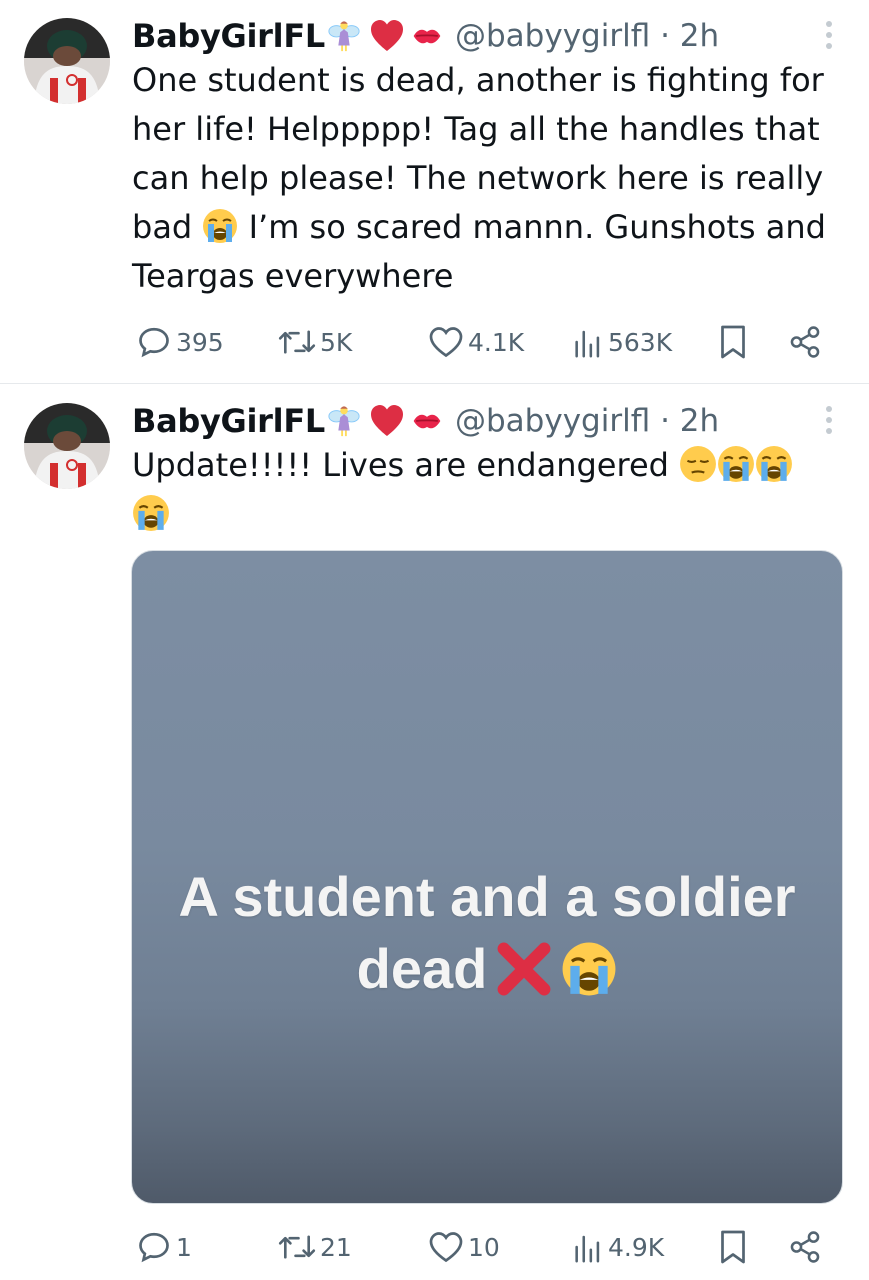  I want to click on like-count: 4.1K, so click(496, 342).